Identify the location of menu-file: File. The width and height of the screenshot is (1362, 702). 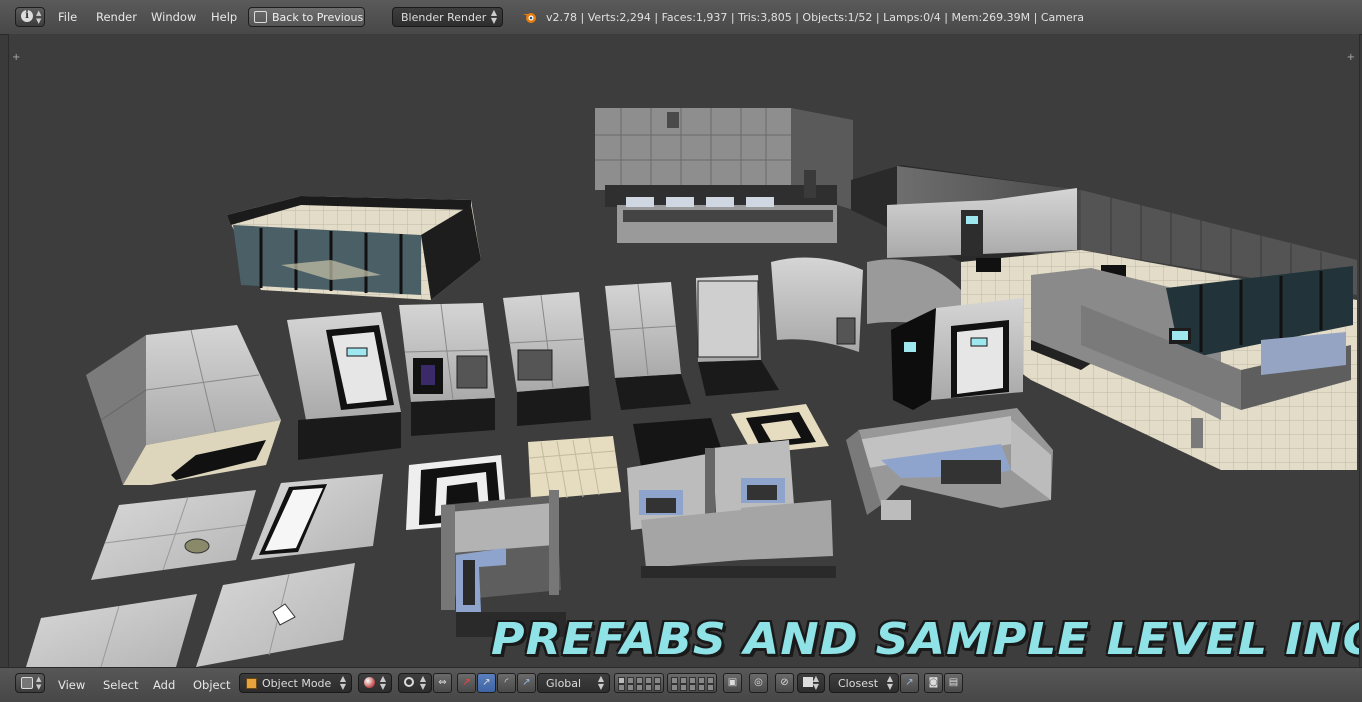
(67, 17).